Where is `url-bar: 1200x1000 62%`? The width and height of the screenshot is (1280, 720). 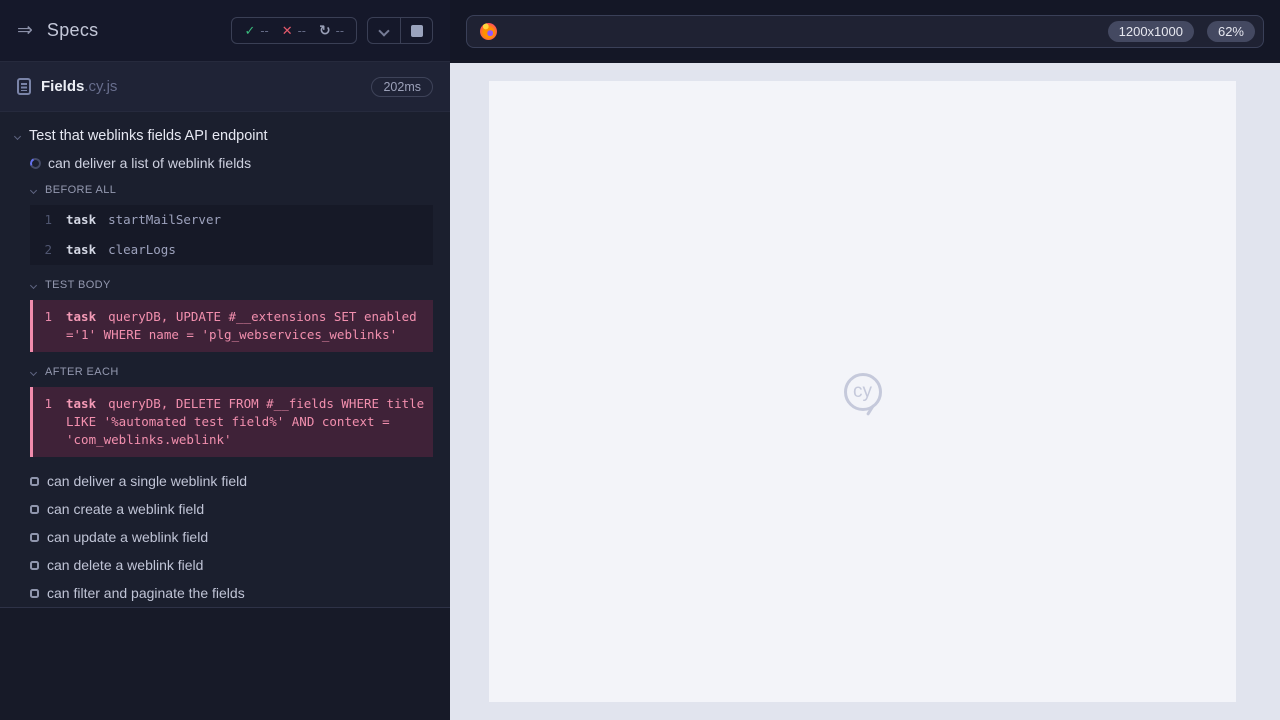 url-bar: 1200x1000 62% is located at coordinates (865, 31).